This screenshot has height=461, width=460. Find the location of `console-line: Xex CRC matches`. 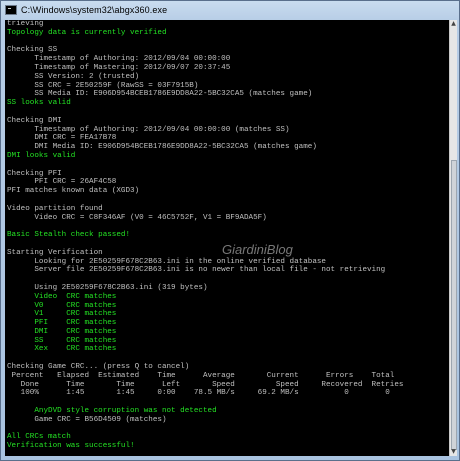

console-line: Xex CRC matches is located at coordinates (62, 349).